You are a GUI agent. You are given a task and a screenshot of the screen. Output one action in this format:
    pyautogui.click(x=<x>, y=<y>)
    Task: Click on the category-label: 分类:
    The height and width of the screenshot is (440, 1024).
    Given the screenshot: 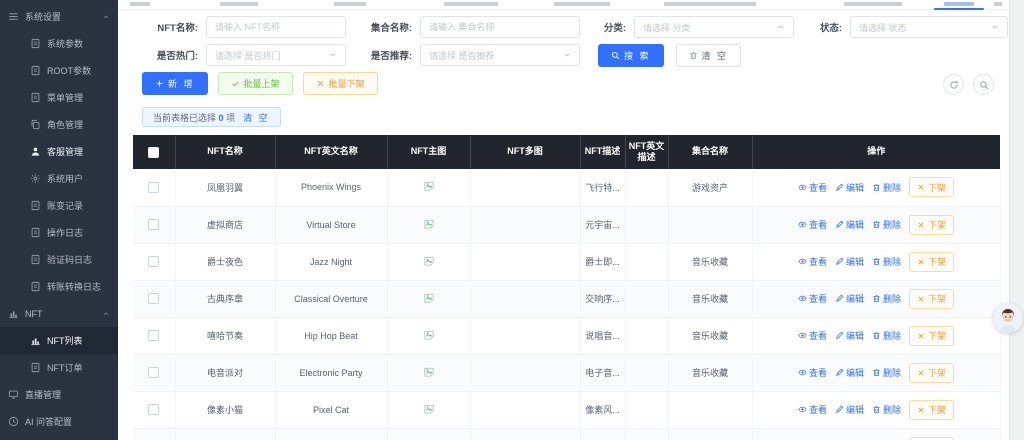 What is the action you would take?
    pyautogui.click(x=614, y=28)
    